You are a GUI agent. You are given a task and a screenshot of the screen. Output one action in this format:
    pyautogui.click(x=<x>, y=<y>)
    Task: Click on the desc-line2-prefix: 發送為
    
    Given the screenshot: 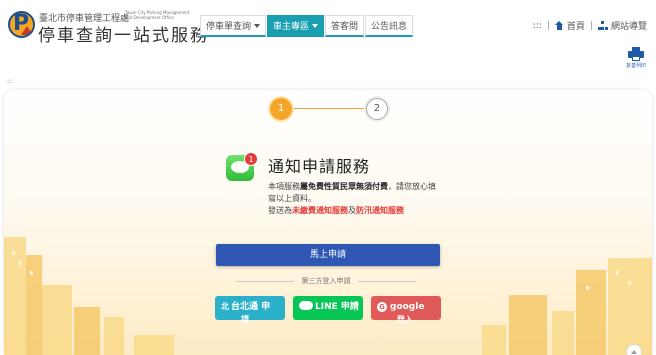 What is the action you would take?
    pyautogui.click(x=280, y=210)
    